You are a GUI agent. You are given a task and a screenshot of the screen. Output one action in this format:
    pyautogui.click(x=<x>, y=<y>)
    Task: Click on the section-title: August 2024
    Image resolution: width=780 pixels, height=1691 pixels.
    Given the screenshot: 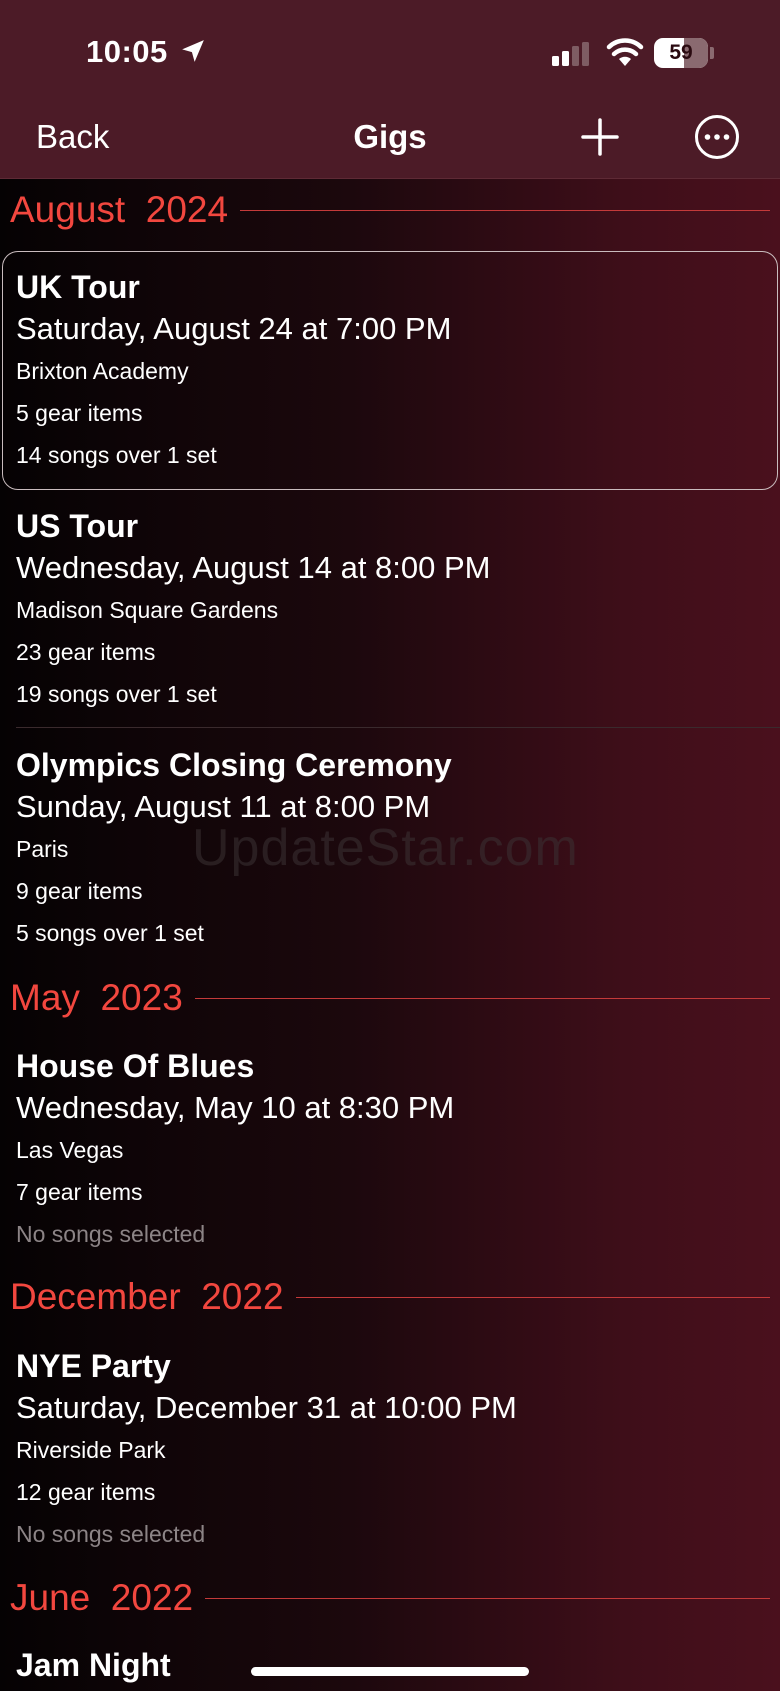 What is the action you would take?
    pyautogui.click(x=119, y=209)
    